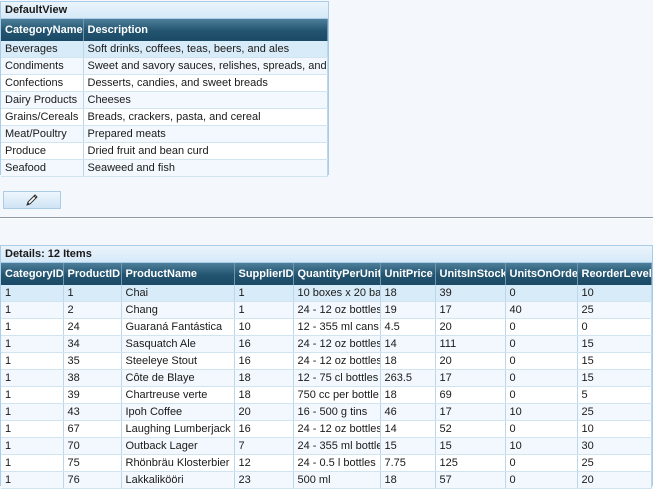  I want to click on product-row-cell: 12 - 75 cl bottles, so click(337, 378).